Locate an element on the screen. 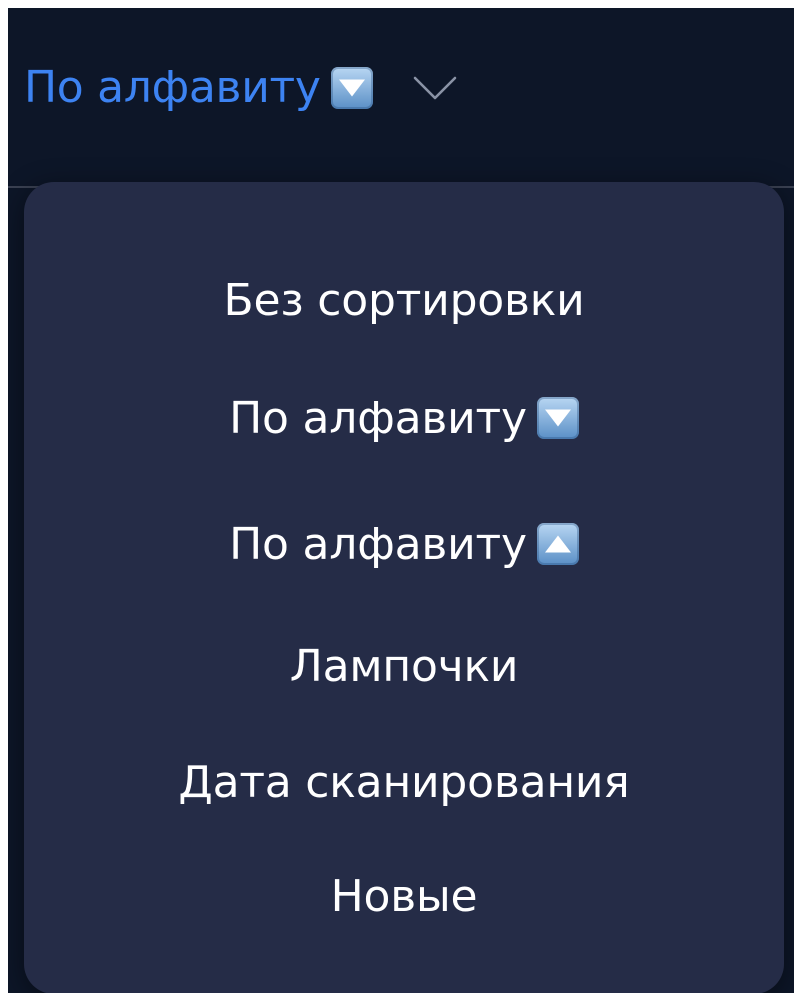  menu-item-scan-date: Дата сканирования is located at coordinates (404, 782).